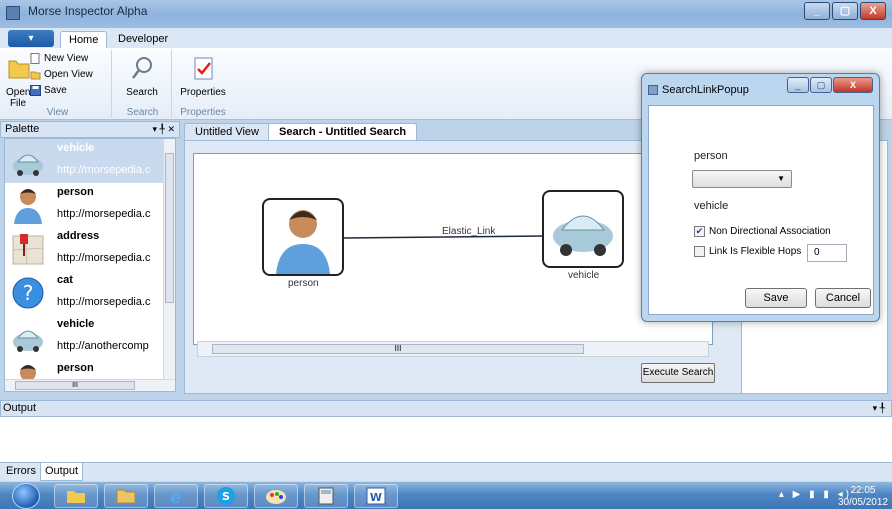 This screenshot has height=509, width=892. What do you see at coordinates (84, 39) in the screenshot?
I see `tab-home: Home` at bounding box center [84, 39].